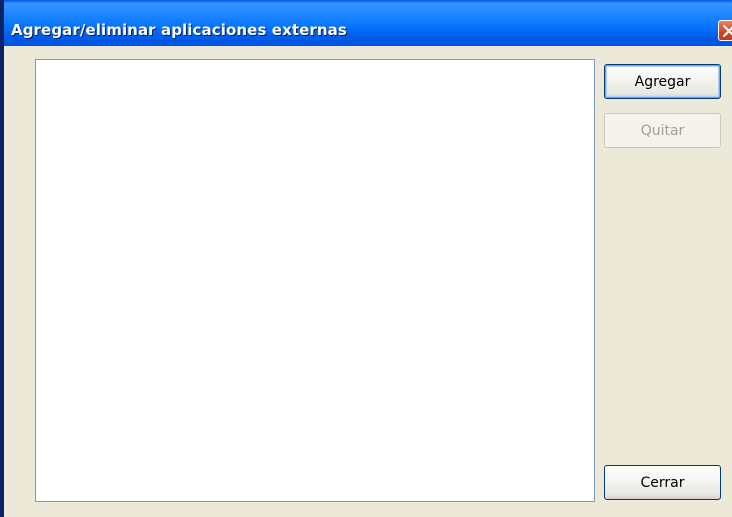 The image size is (732, 517). What do you see at coordinates (662, 482) in the screenshot?
I see `close-button: Cerrar` at bounding box center [662, 482].